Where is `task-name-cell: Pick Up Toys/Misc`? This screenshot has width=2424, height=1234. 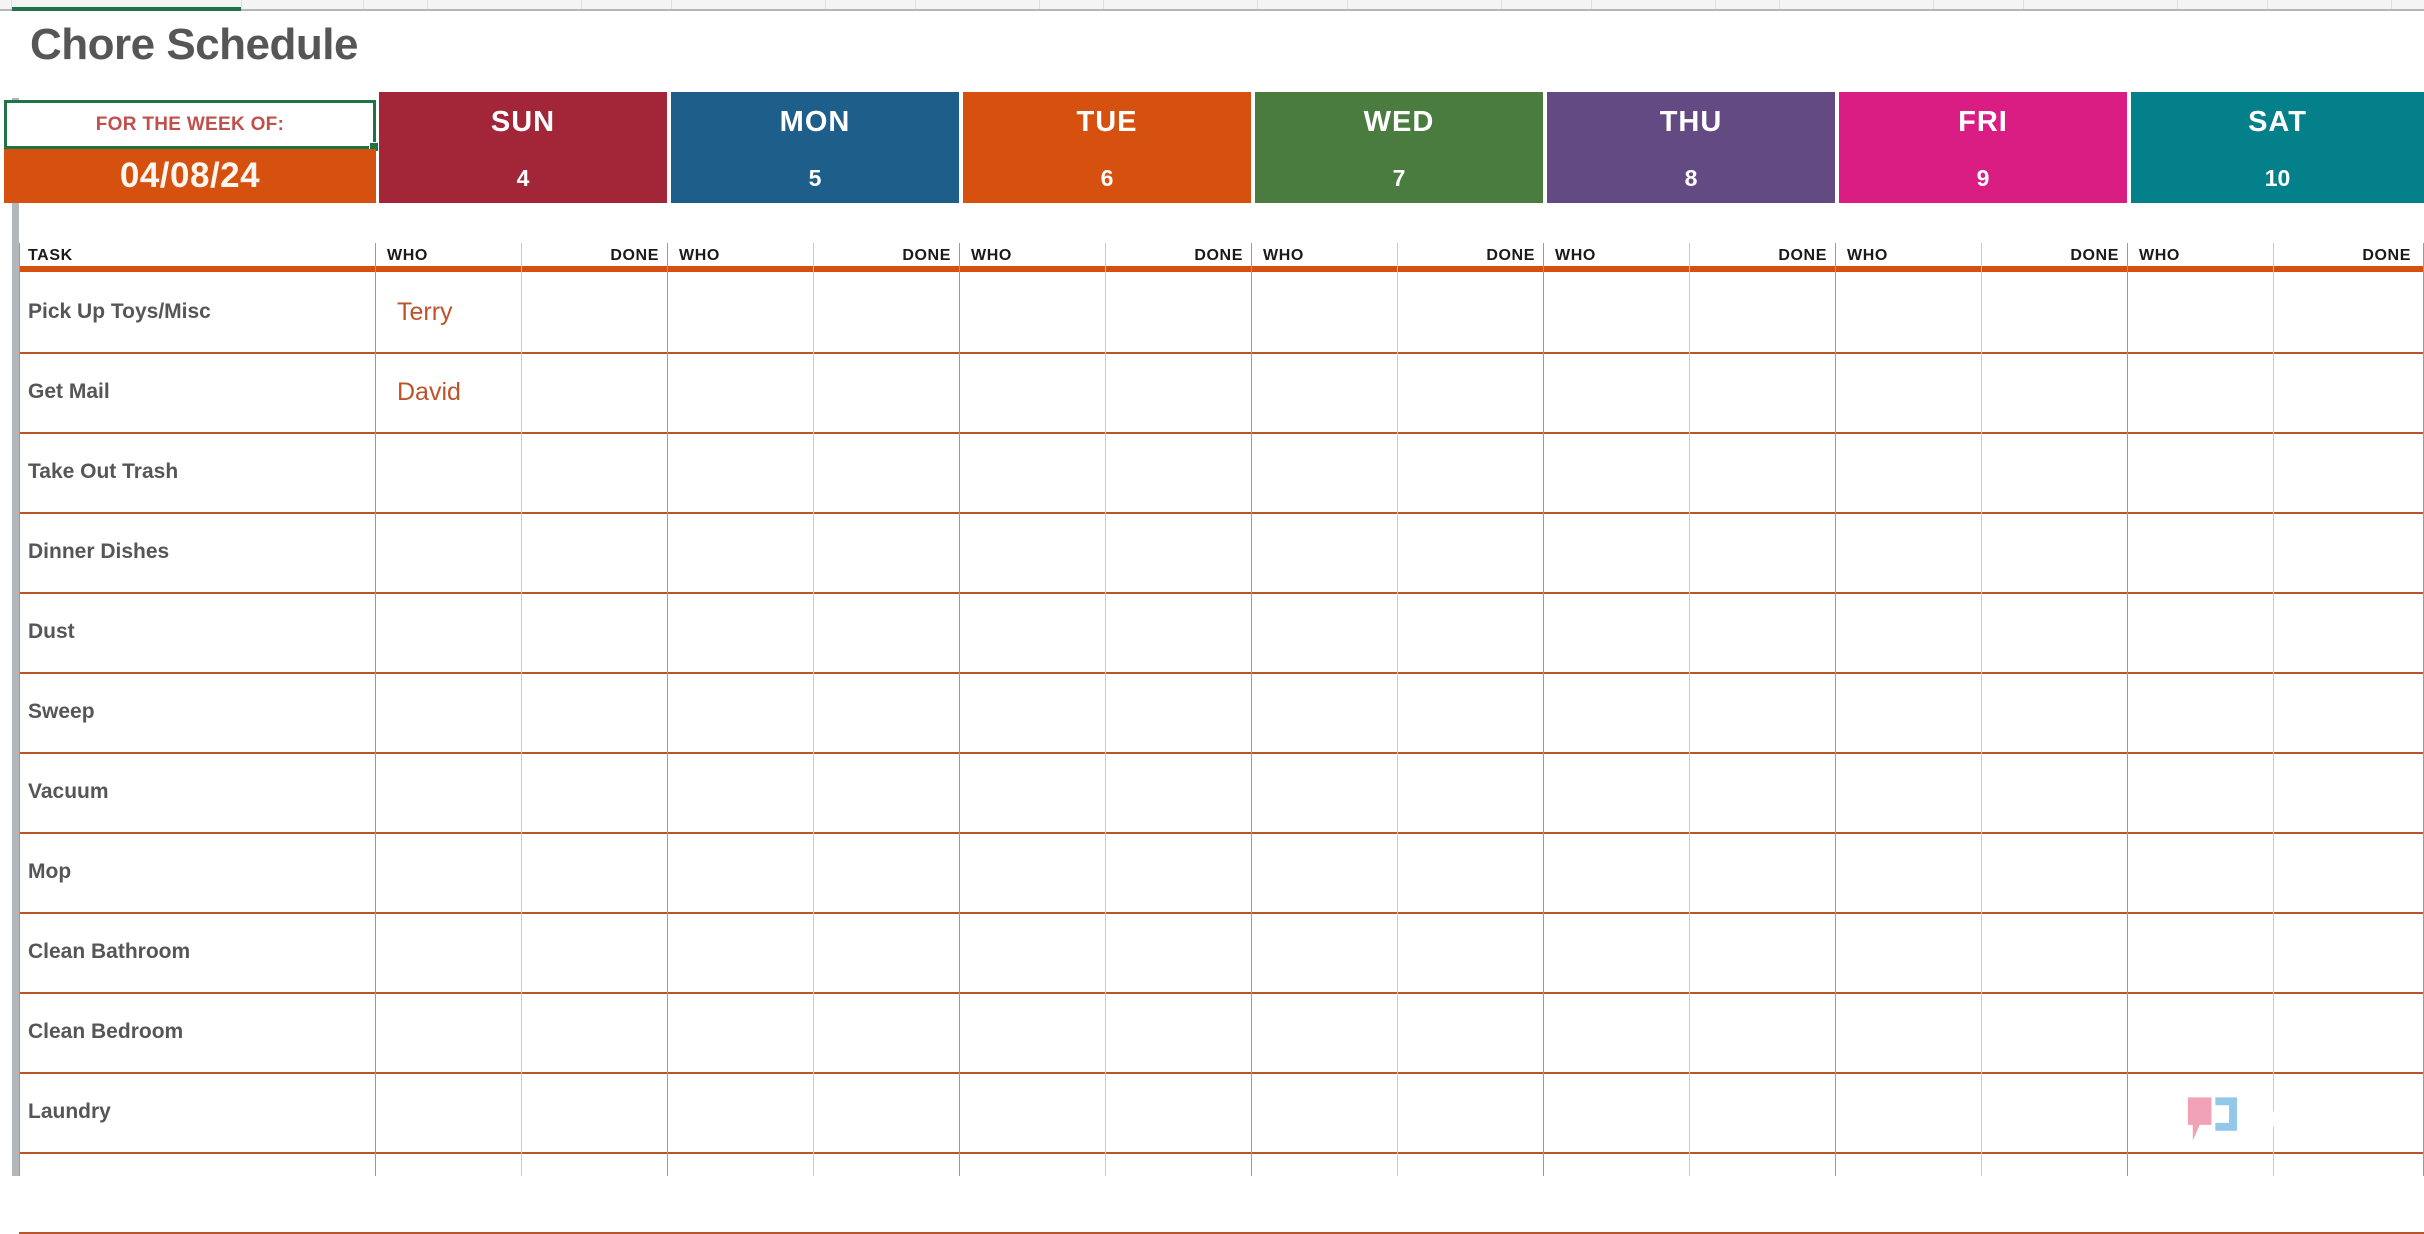 task-name-cell: Pick Up Toys/Misc is located at coordinates (198, 312).